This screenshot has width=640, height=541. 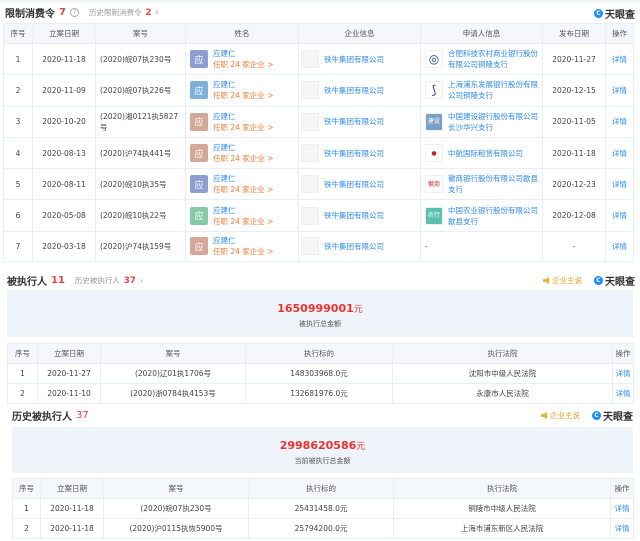 I want to click on row-number: 5, so click(x=18, y=184).